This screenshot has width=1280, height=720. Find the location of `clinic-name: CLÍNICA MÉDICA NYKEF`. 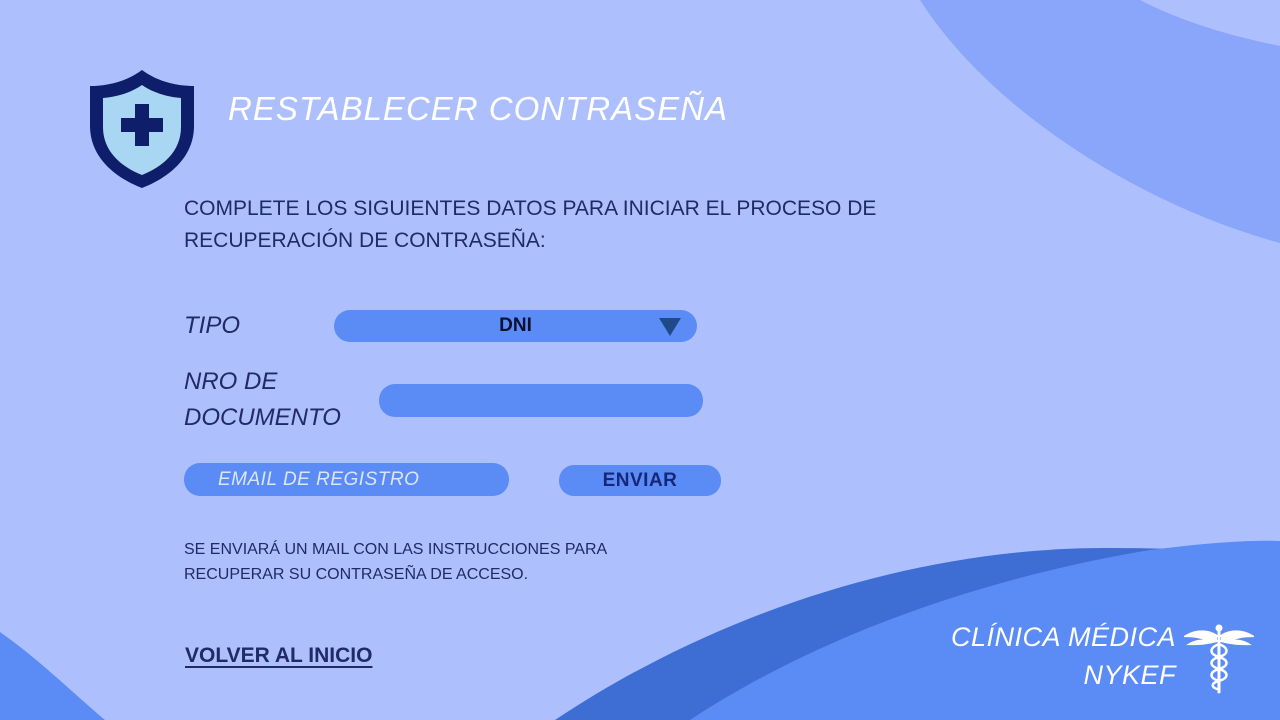

clinic-name: CLÍNICA MÉDICA NYKEF is located at coordinates (1053, 656).